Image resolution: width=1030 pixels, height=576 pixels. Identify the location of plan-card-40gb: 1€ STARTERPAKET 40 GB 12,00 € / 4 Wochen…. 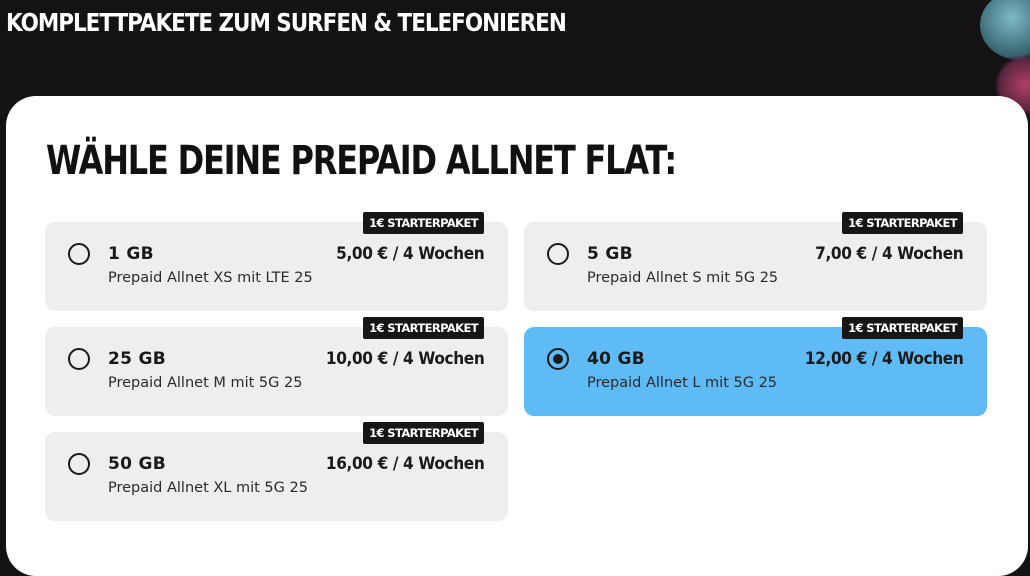
(755, 366).